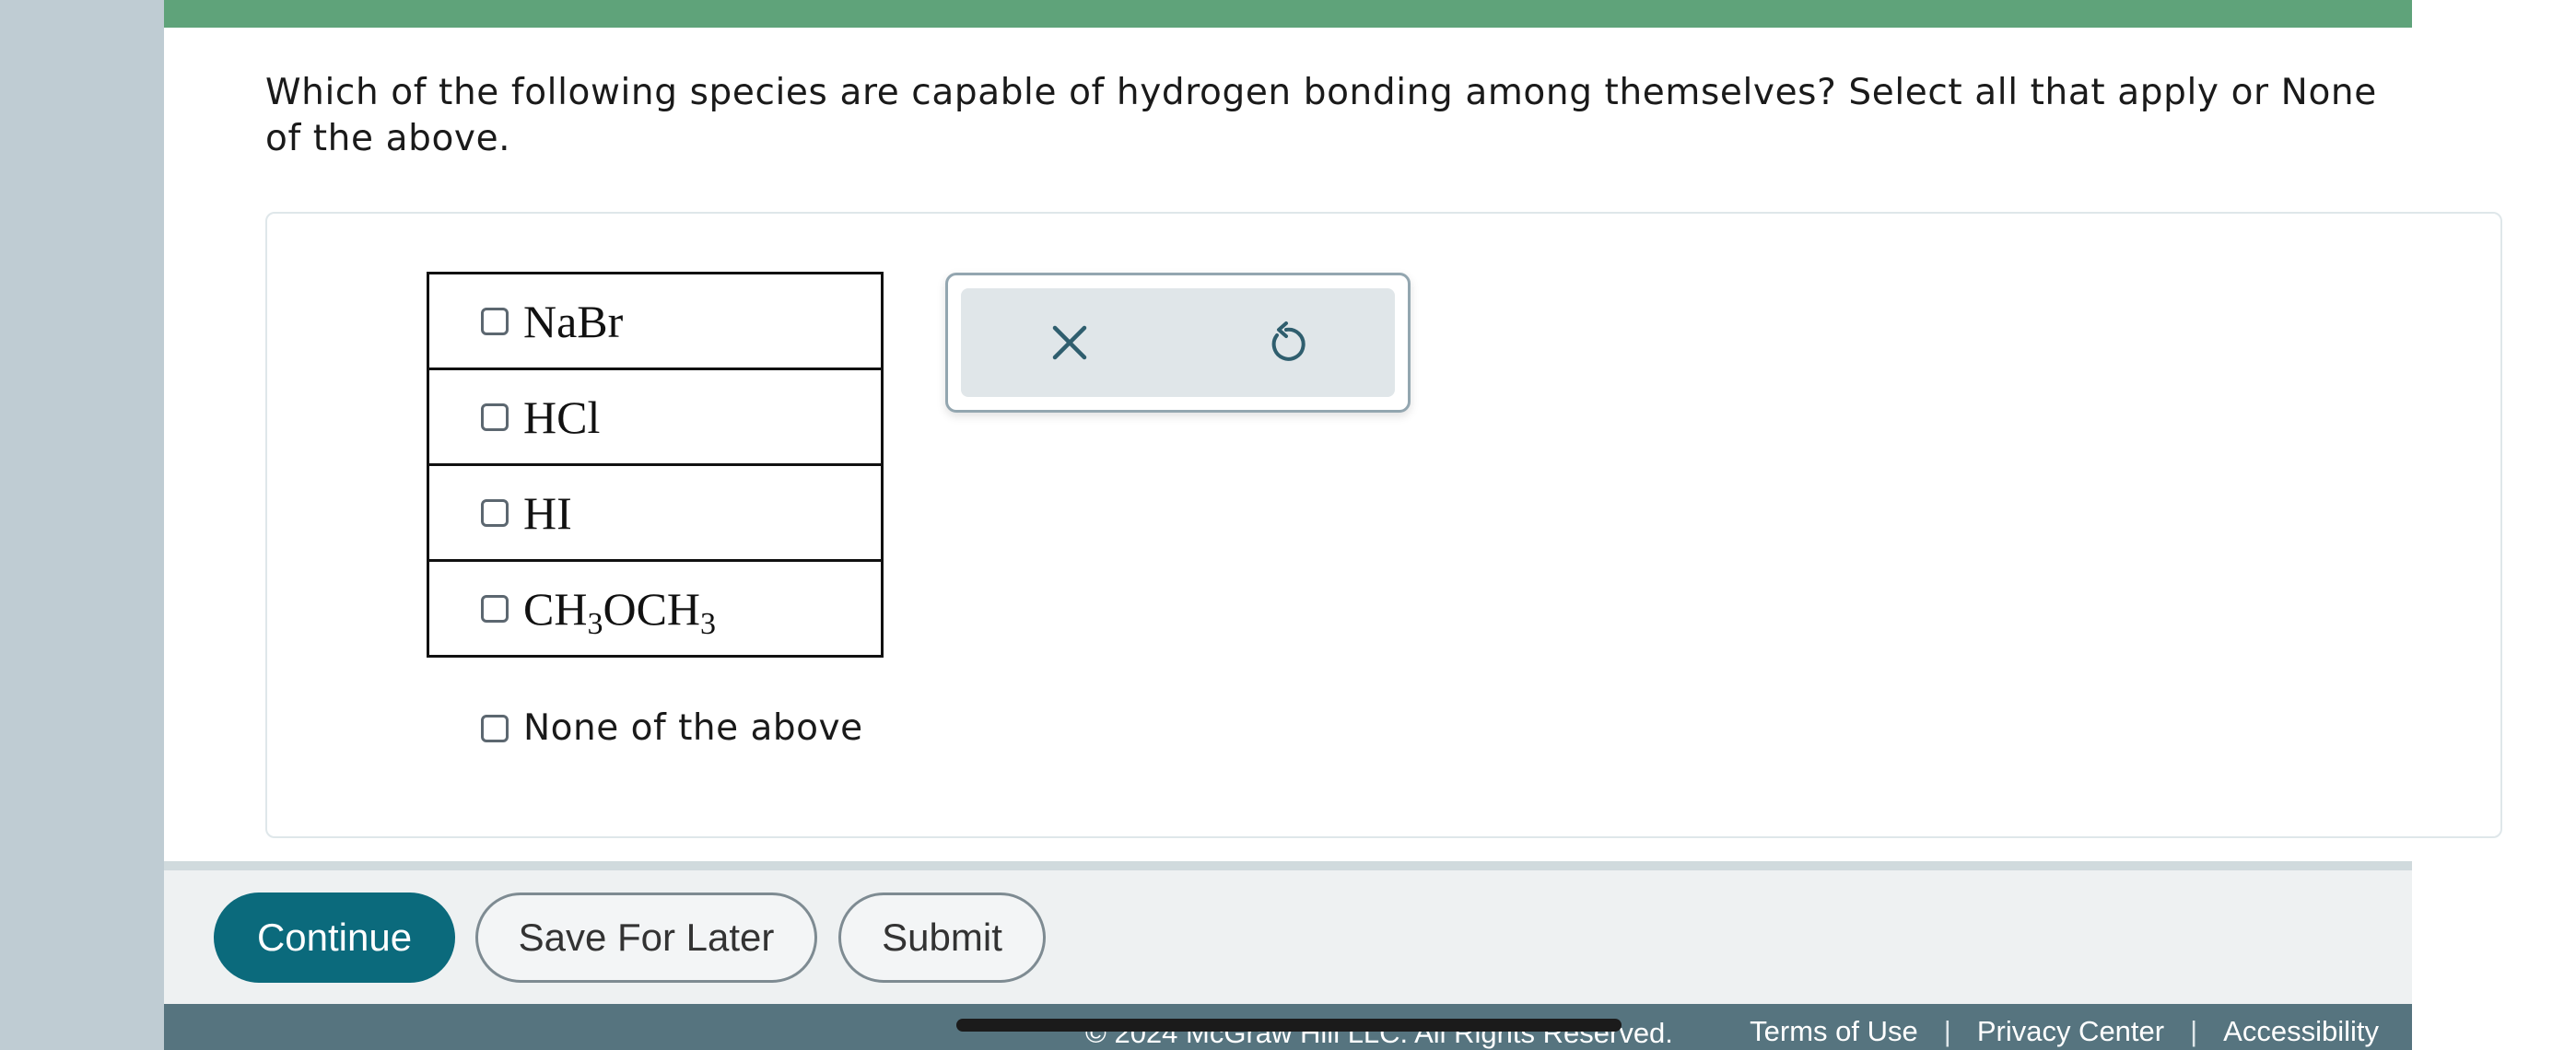 The height and width of the screenshot is (1050, 2576). I want to click on none-label: None of the above, so click(693, 728).